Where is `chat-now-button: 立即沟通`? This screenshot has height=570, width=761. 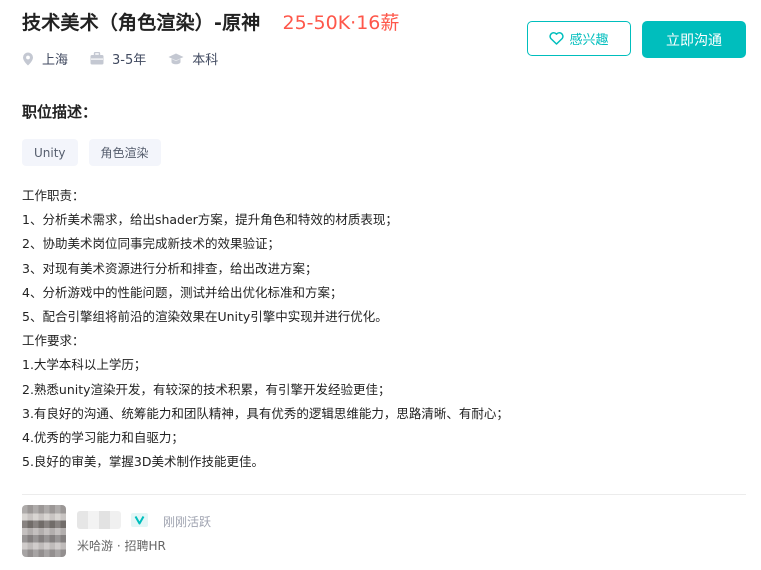 chat-now-button: 立即沟通 is located at coordinates (694, 39).